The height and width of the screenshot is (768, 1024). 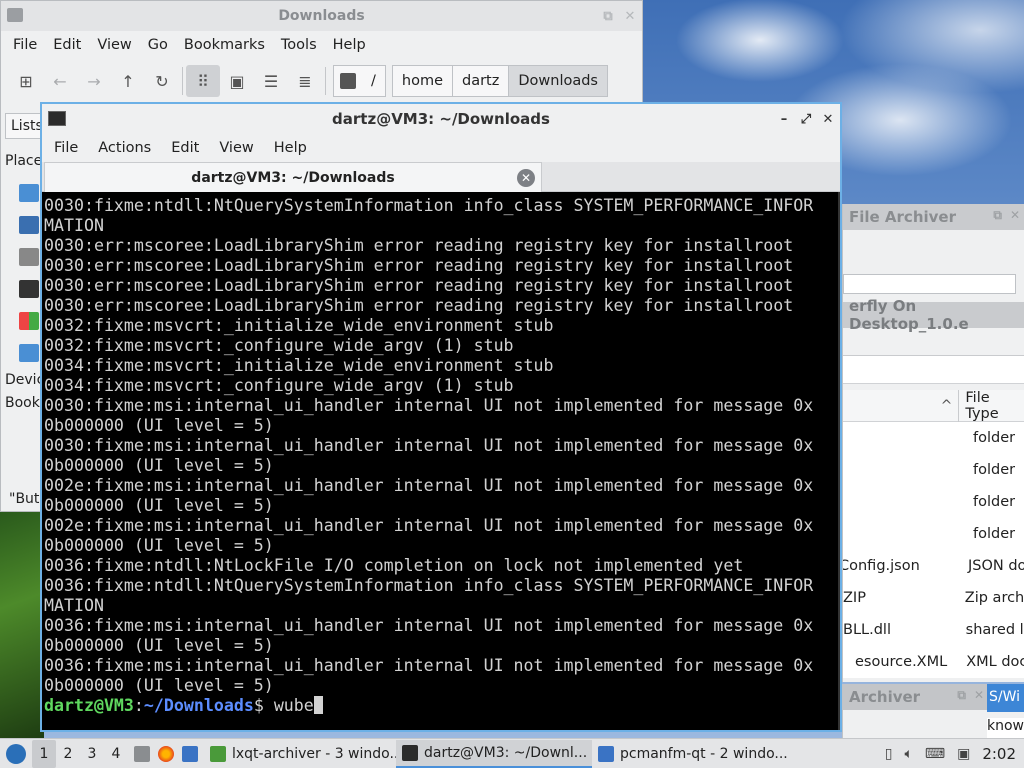 I want to click on desktop-folder-icon, so click(x=29, y=225).